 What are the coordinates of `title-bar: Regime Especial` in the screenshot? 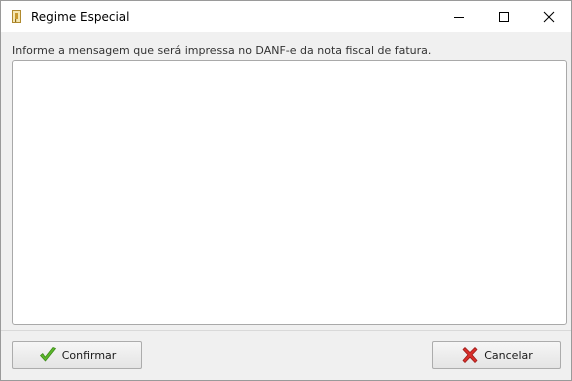 It's located at (286, 16).